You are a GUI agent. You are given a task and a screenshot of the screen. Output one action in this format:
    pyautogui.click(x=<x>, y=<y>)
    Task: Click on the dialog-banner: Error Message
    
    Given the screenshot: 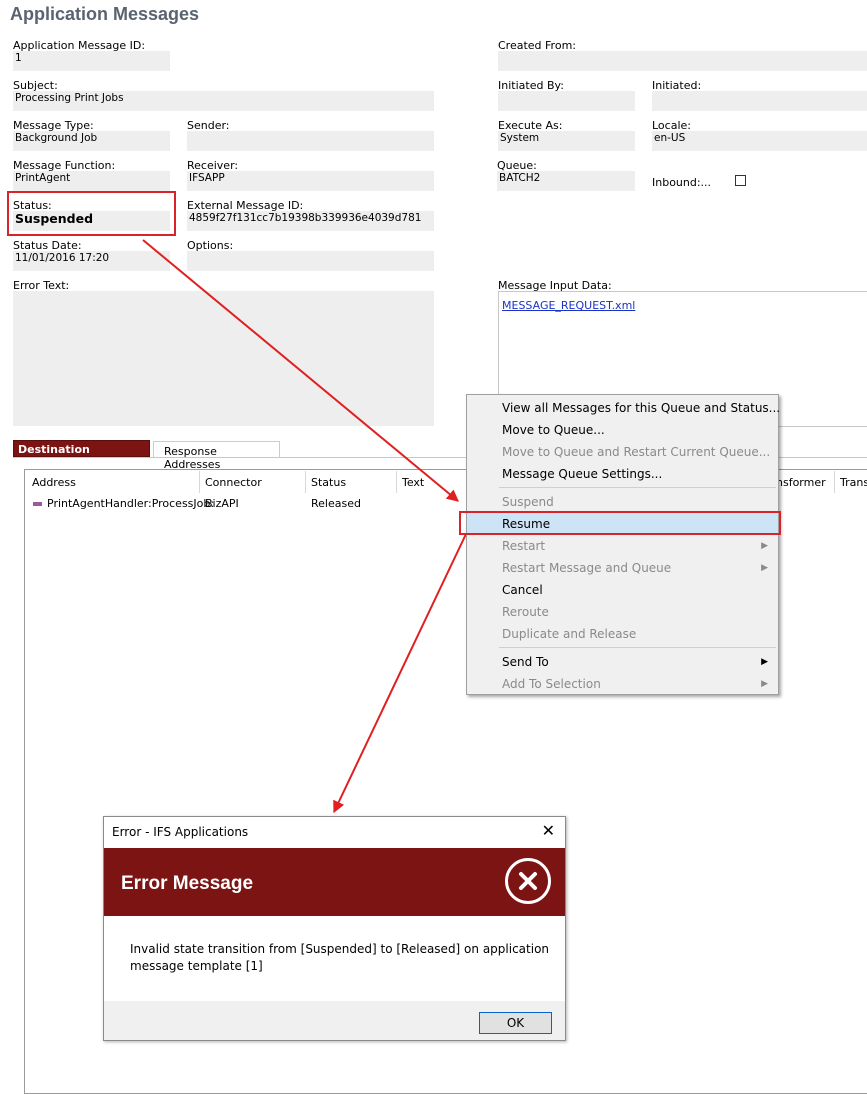 What is the action you would take?
    pyautogui.click(x=334, y=882)
    